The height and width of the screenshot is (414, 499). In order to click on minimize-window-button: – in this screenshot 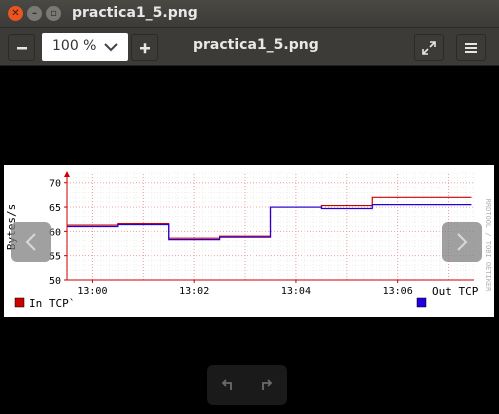, I will do `click(34, 13)`.